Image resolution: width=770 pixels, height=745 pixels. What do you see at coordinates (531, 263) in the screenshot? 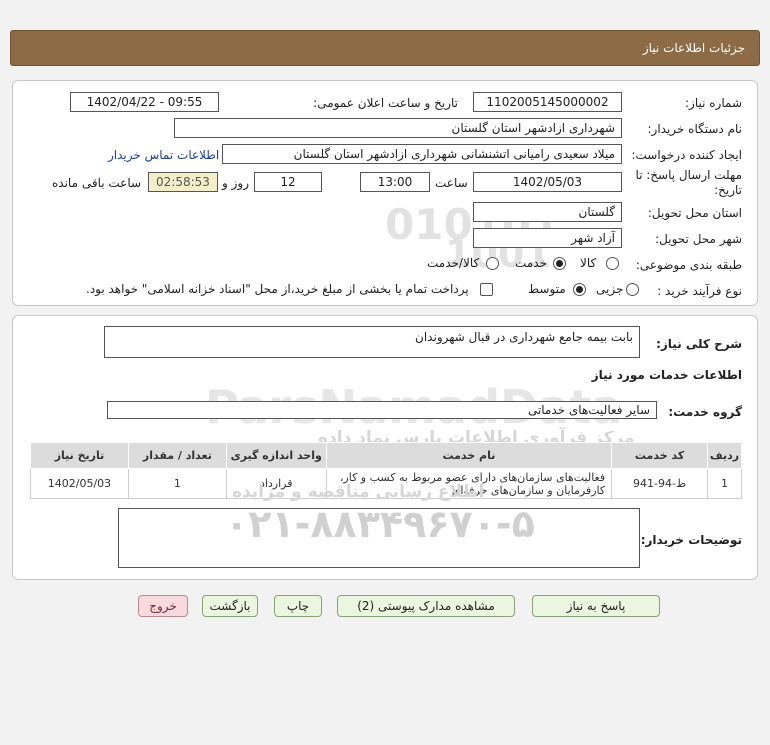
I see `category-option-service: خدمت` at bounding box center [531, 263].